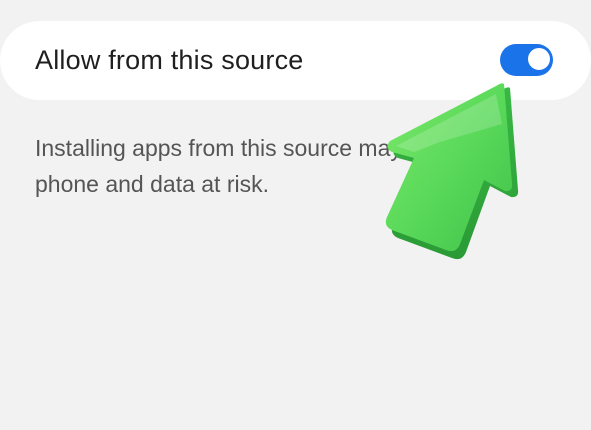 Image resolution: width=591 pixels, height=430 pixels. Describe the element at coordinates (169, 60) in the screenshot. I see `allow-source-label: Allow from this source` at that location.